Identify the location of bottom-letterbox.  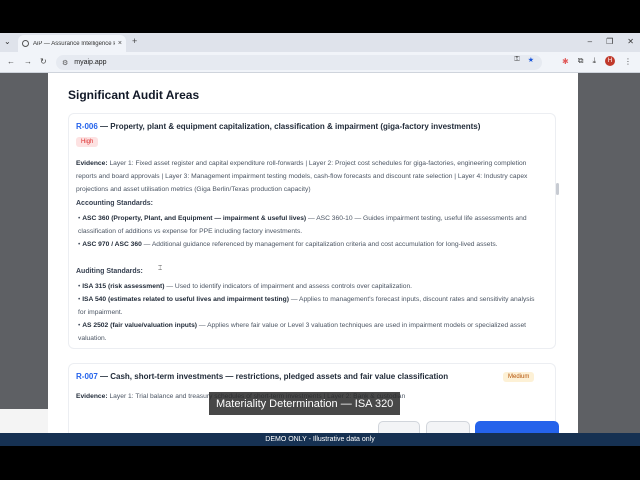
(320, 463).